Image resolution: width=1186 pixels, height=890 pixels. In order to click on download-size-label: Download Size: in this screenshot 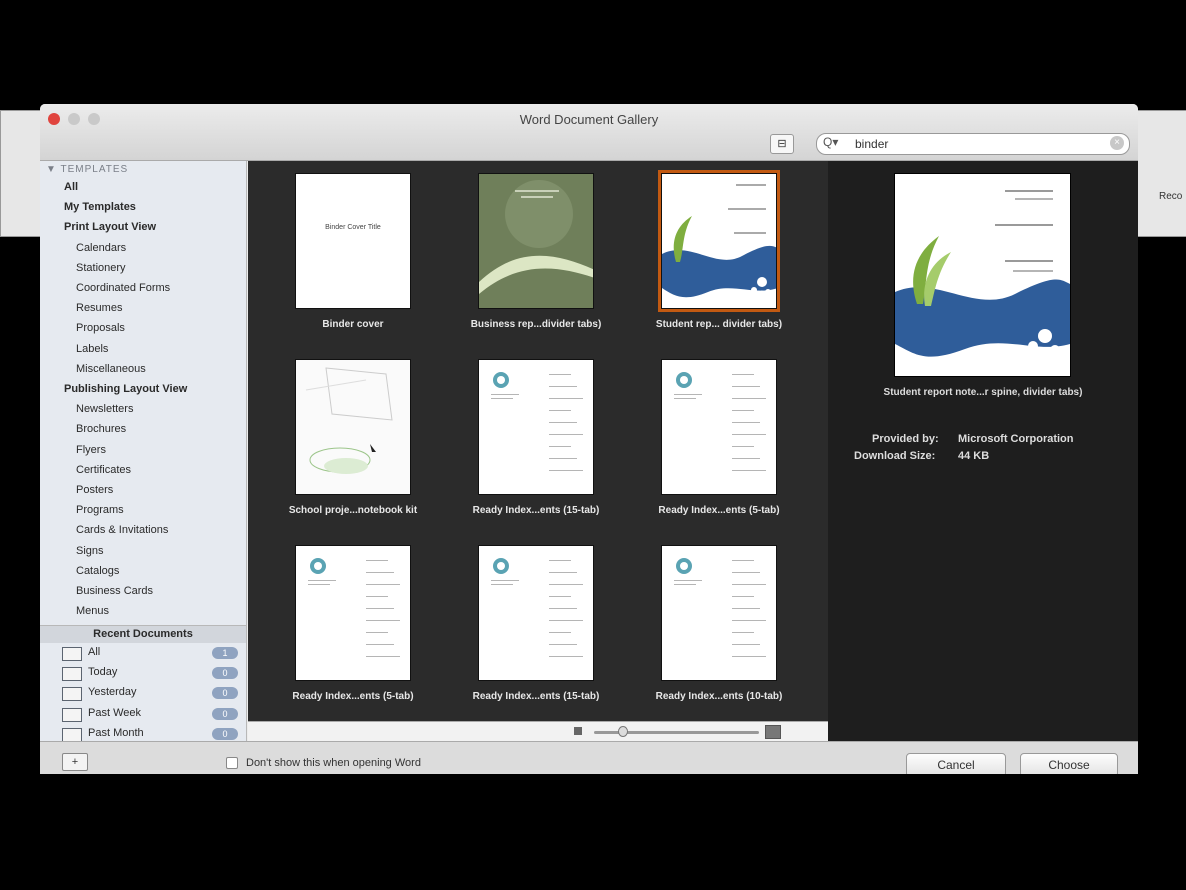, I will do `click(895, 456)`.